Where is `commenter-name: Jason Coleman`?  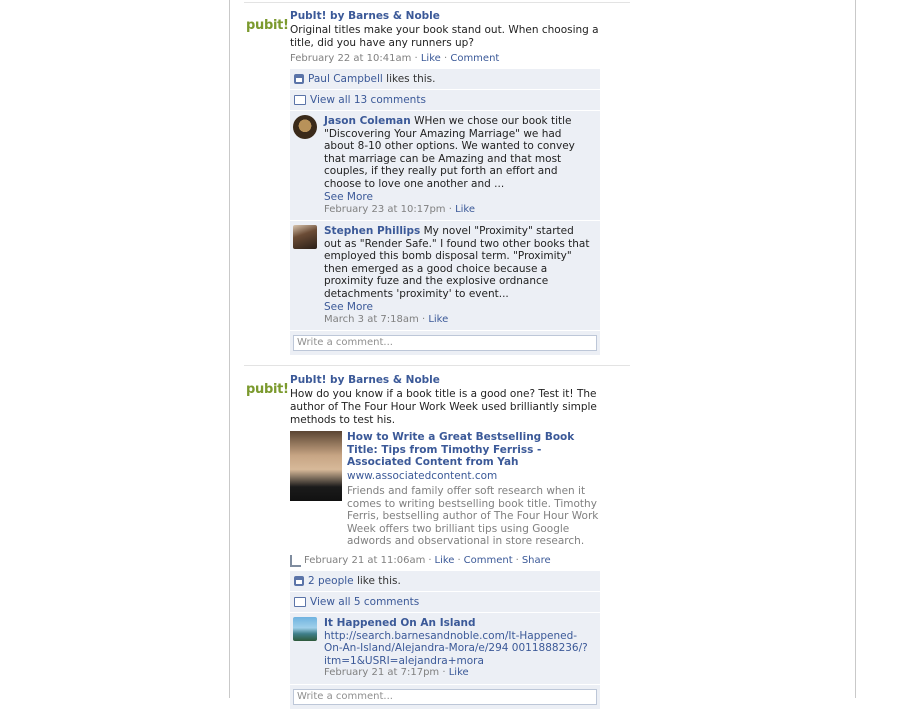
commenter-name: Jason Coleman is located at coordinates (367, 121).